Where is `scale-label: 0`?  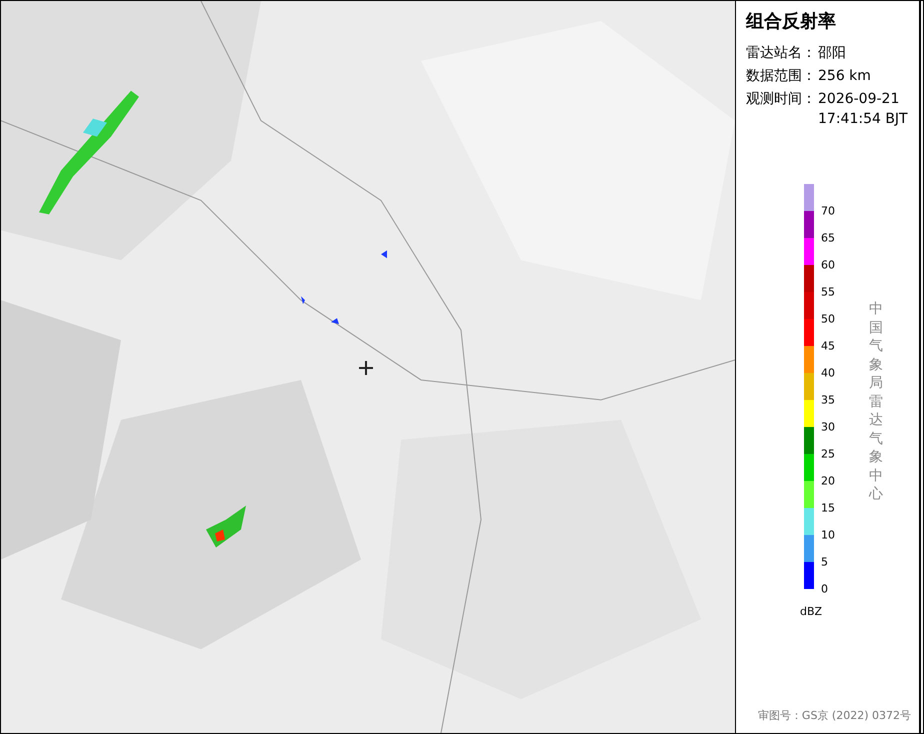
scale-label: 0 is located at coordinates (825, 589).